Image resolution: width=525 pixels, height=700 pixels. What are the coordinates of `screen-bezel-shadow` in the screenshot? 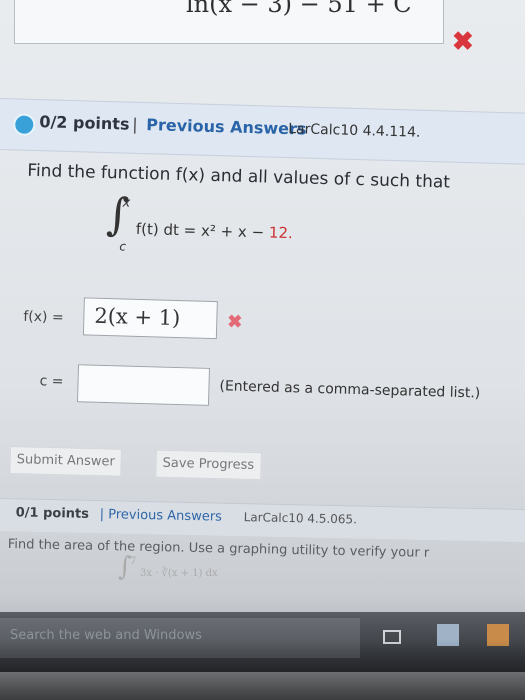 It's located at (262, 670).